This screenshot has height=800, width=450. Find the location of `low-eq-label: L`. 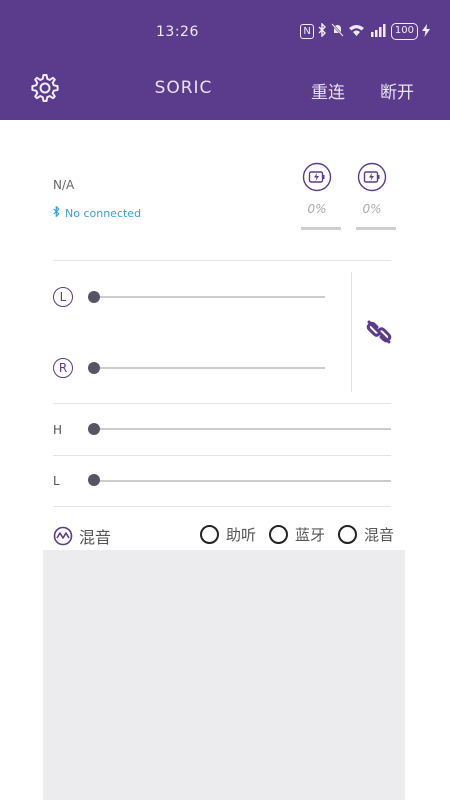

low-eq-label: L is located at coordinates (56, 481).